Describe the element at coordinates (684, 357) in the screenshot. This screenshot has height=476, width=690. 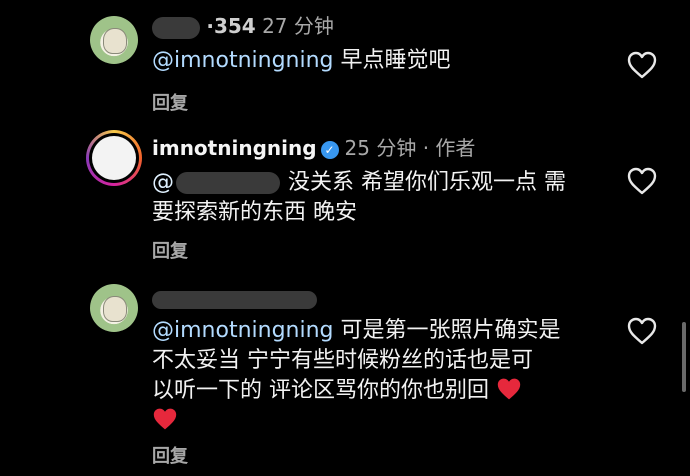
I see `scrollbar-thumb` at that location.